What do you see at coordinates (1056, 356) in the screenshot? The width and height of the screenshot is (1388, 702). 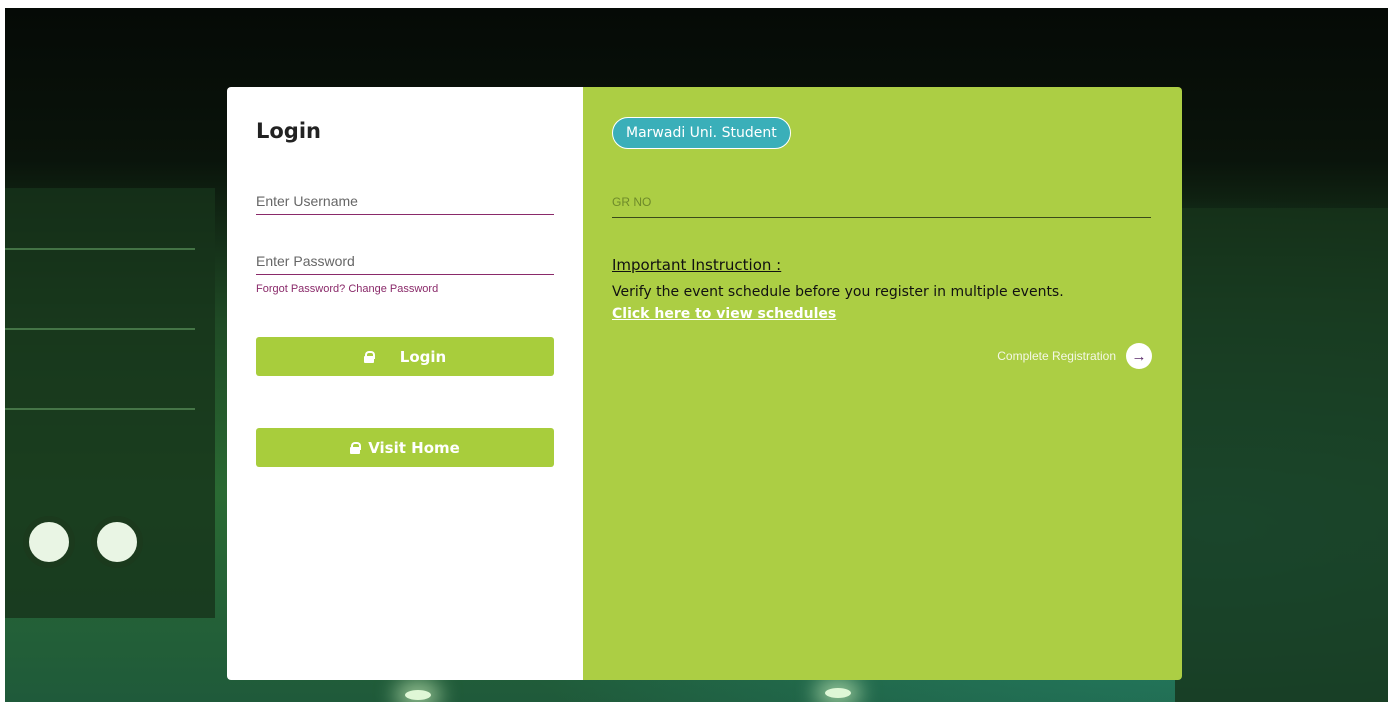 I see `complete-registration-label: Complete Registration` at bounding box center [1056, 356].